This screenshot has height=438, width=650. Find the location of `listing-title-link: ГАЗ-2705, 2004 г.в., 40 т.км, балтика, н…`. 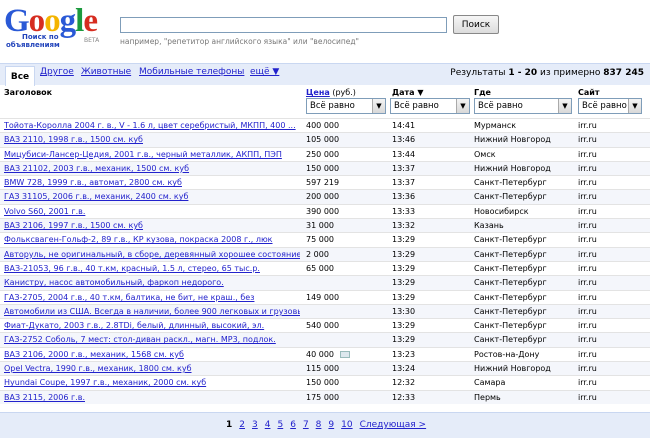

listing-title-link: ГАЗ-2705, 2004 г.в., 40 т.км, балтика, н… is located at coordinates (152, 298).